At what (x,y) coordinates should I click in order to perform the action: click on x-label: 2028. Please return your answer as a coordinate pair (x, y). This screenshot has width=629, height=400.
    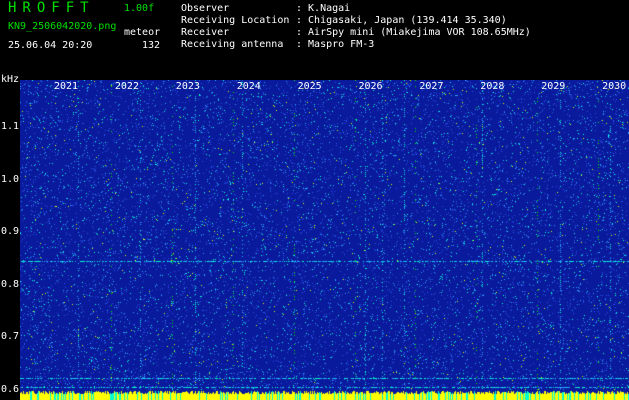
    Looking at the image, I should click on (492, 86).